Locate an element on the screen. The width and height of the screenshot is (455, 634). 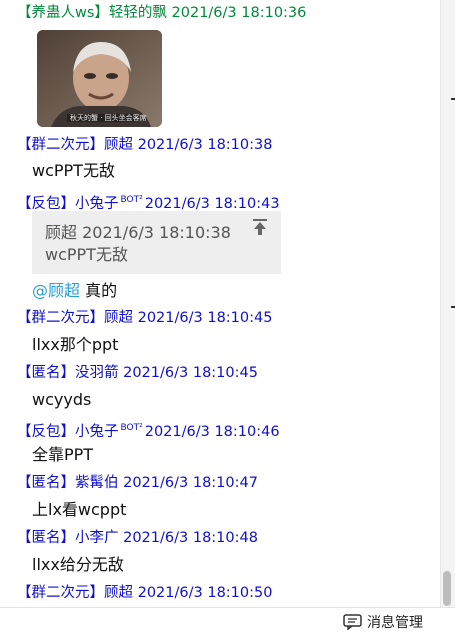
timestamp: 2021/6/3 18:10:43 is located at coordinates (212, 203).